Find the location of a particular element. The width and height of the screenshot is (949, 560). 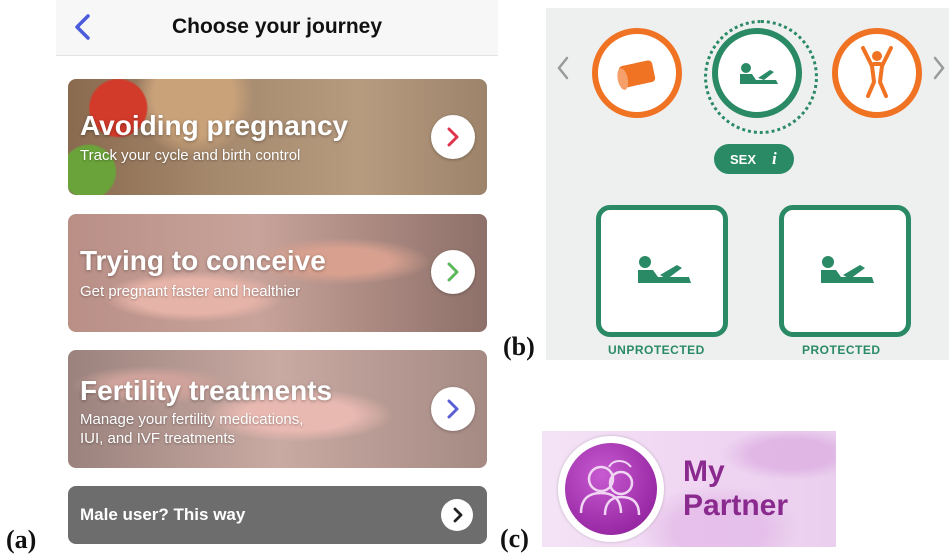

category-bandage-button is located at coordinates (637, 73).